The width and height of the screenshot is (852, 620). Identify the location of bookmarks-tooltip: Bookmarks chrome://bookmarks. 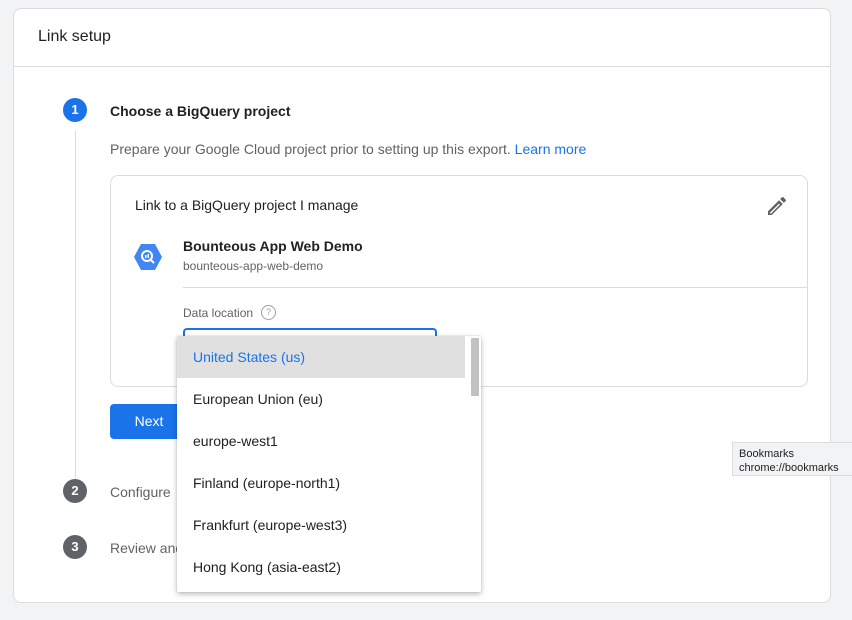
(792, 459).